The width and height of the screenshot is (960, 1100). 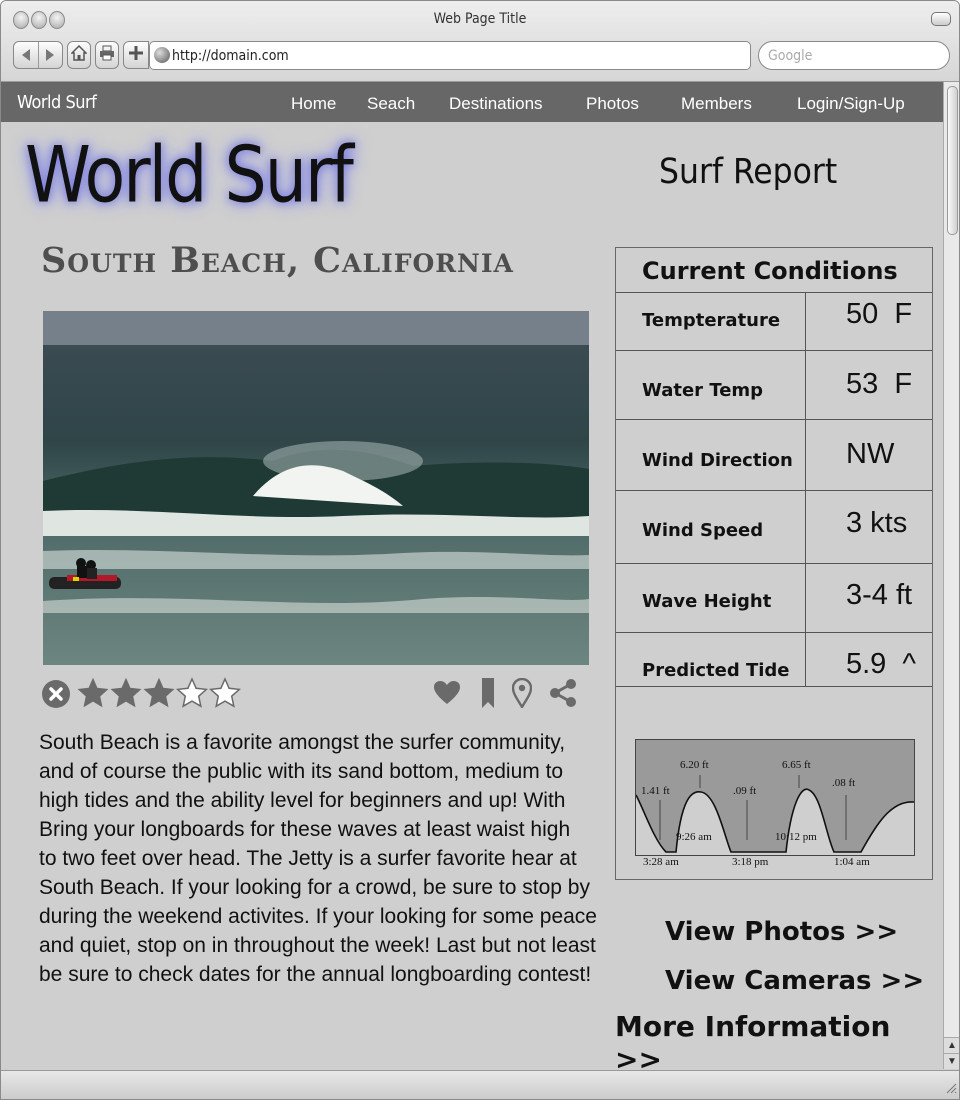 I want to click on print-icon, so click(x=107, y=55).